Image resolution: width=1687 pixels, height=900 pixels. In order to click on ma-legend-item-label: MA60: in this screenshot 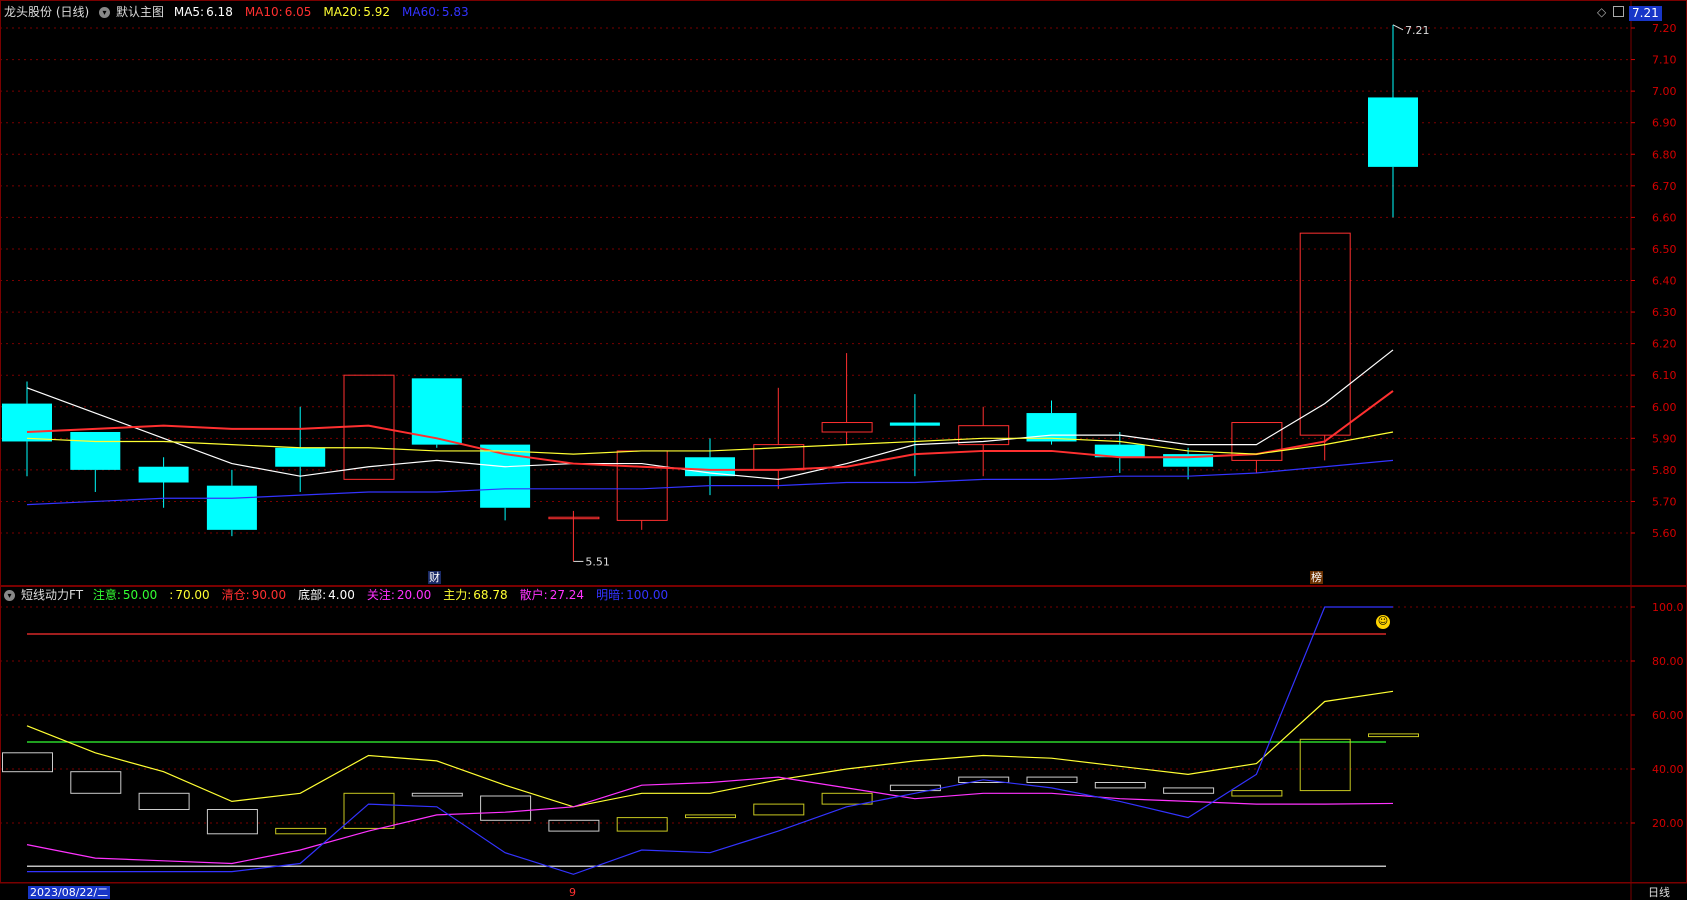, I will do `click(421, 12)`.